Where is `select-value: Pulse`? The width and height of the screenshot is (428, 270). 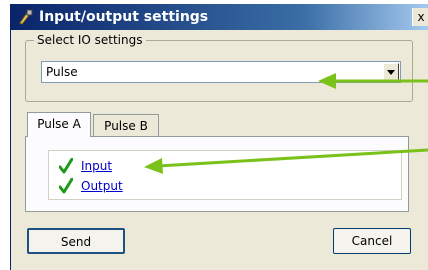 select-value: Pulse is located at coordinates (62, 72).